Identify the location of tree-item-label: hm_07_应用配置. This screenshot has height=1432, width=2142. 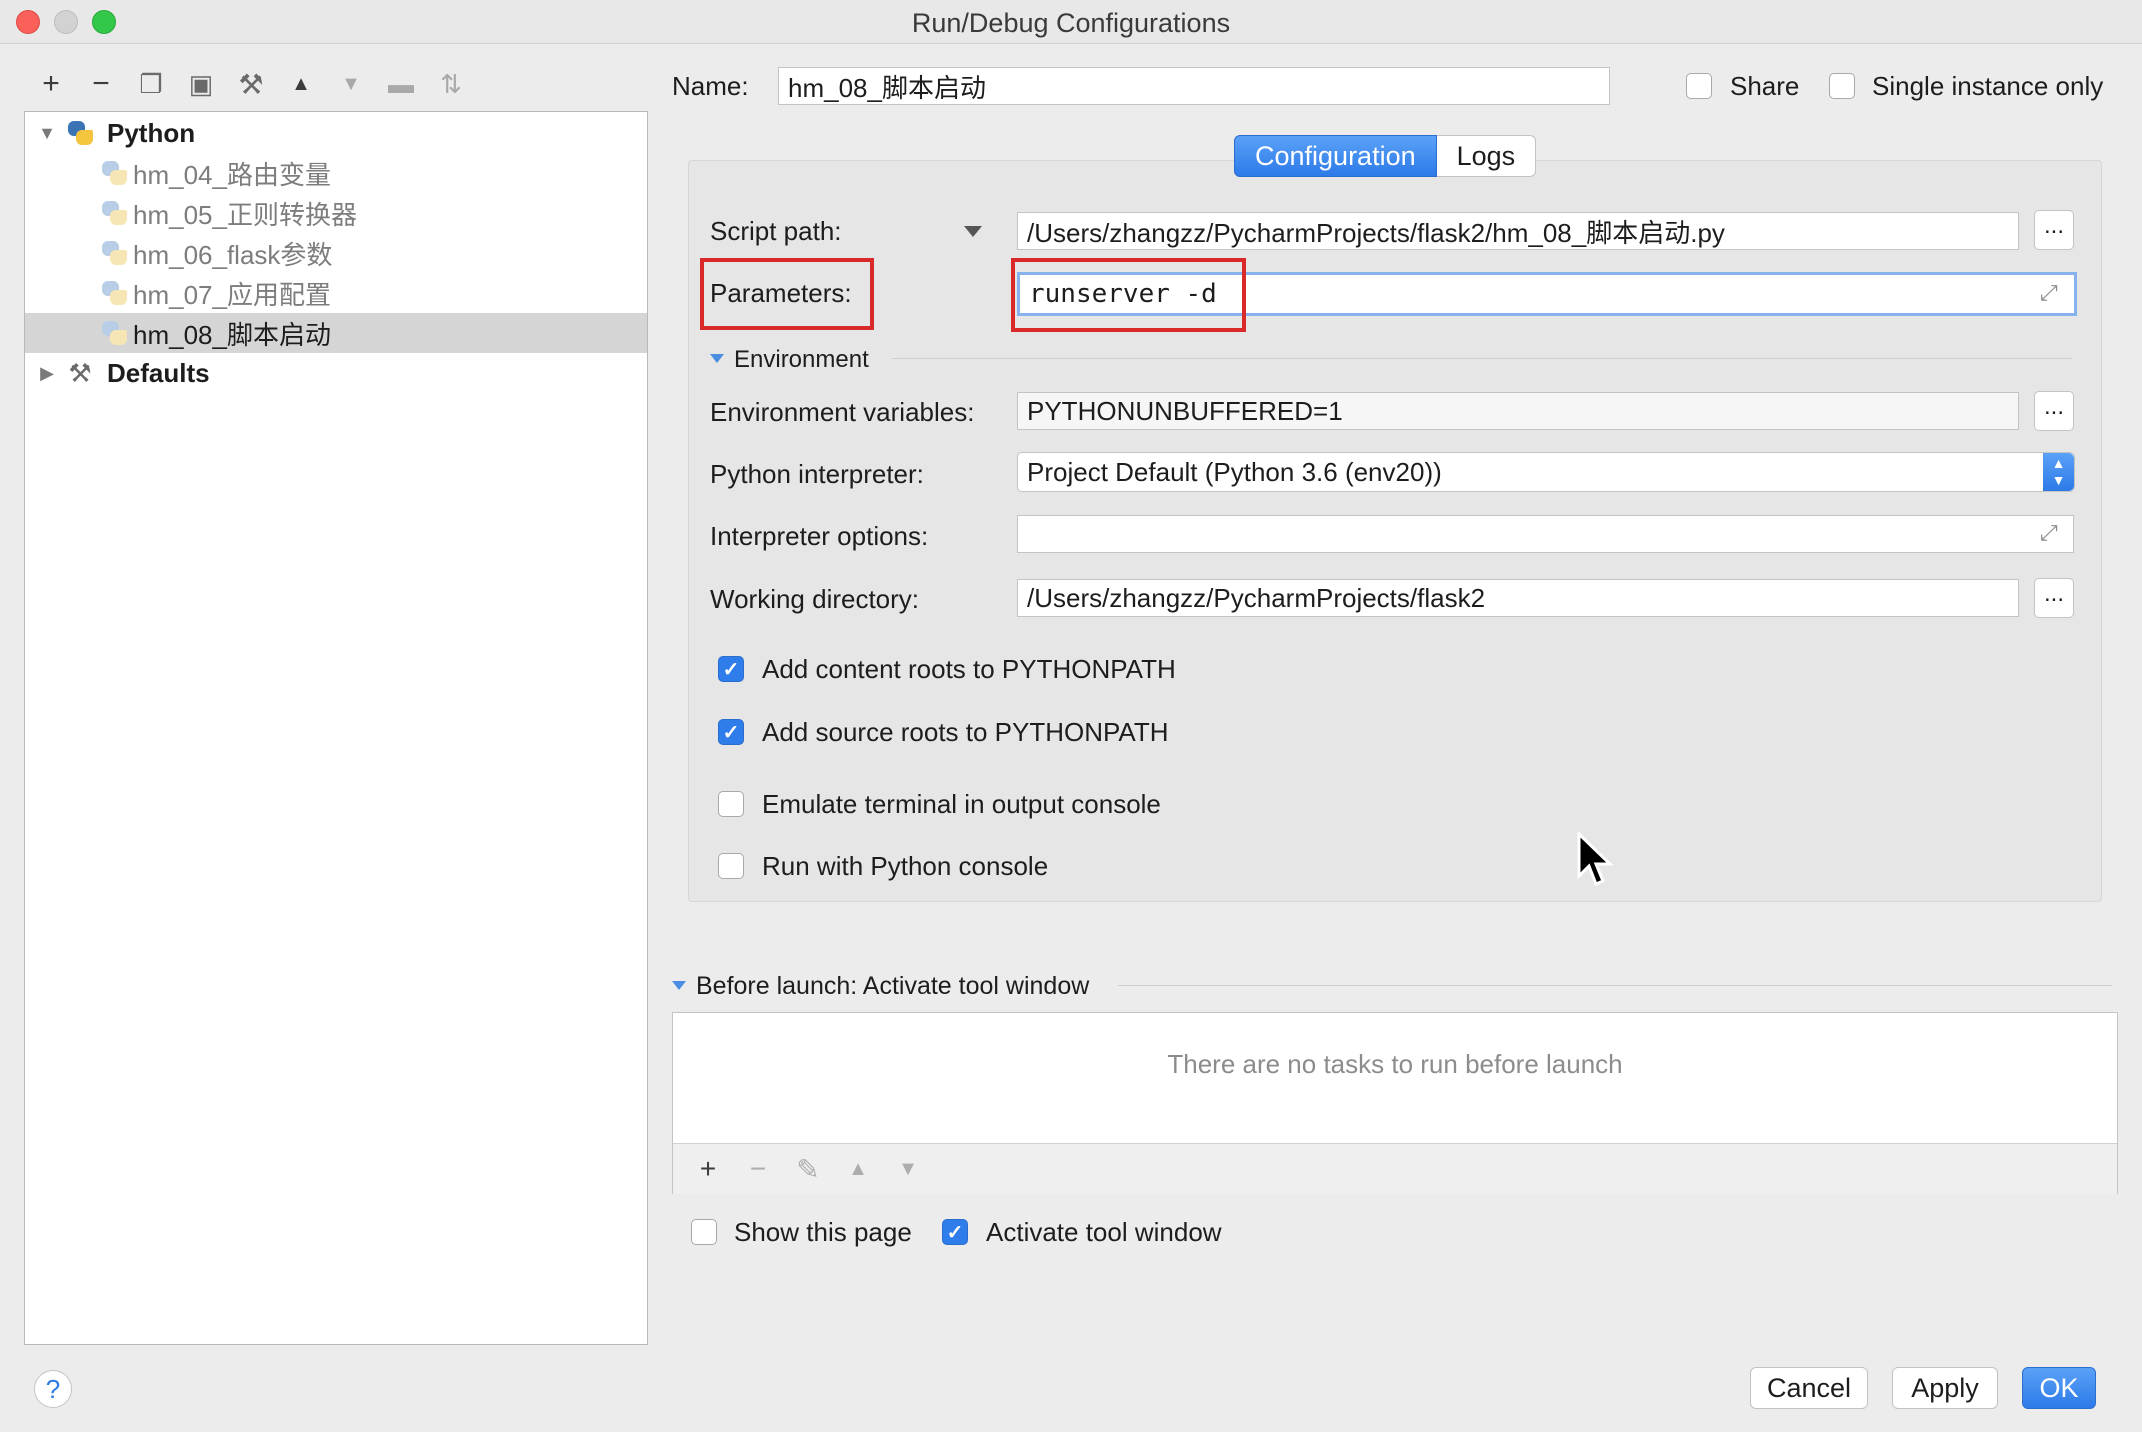
(232, 294).